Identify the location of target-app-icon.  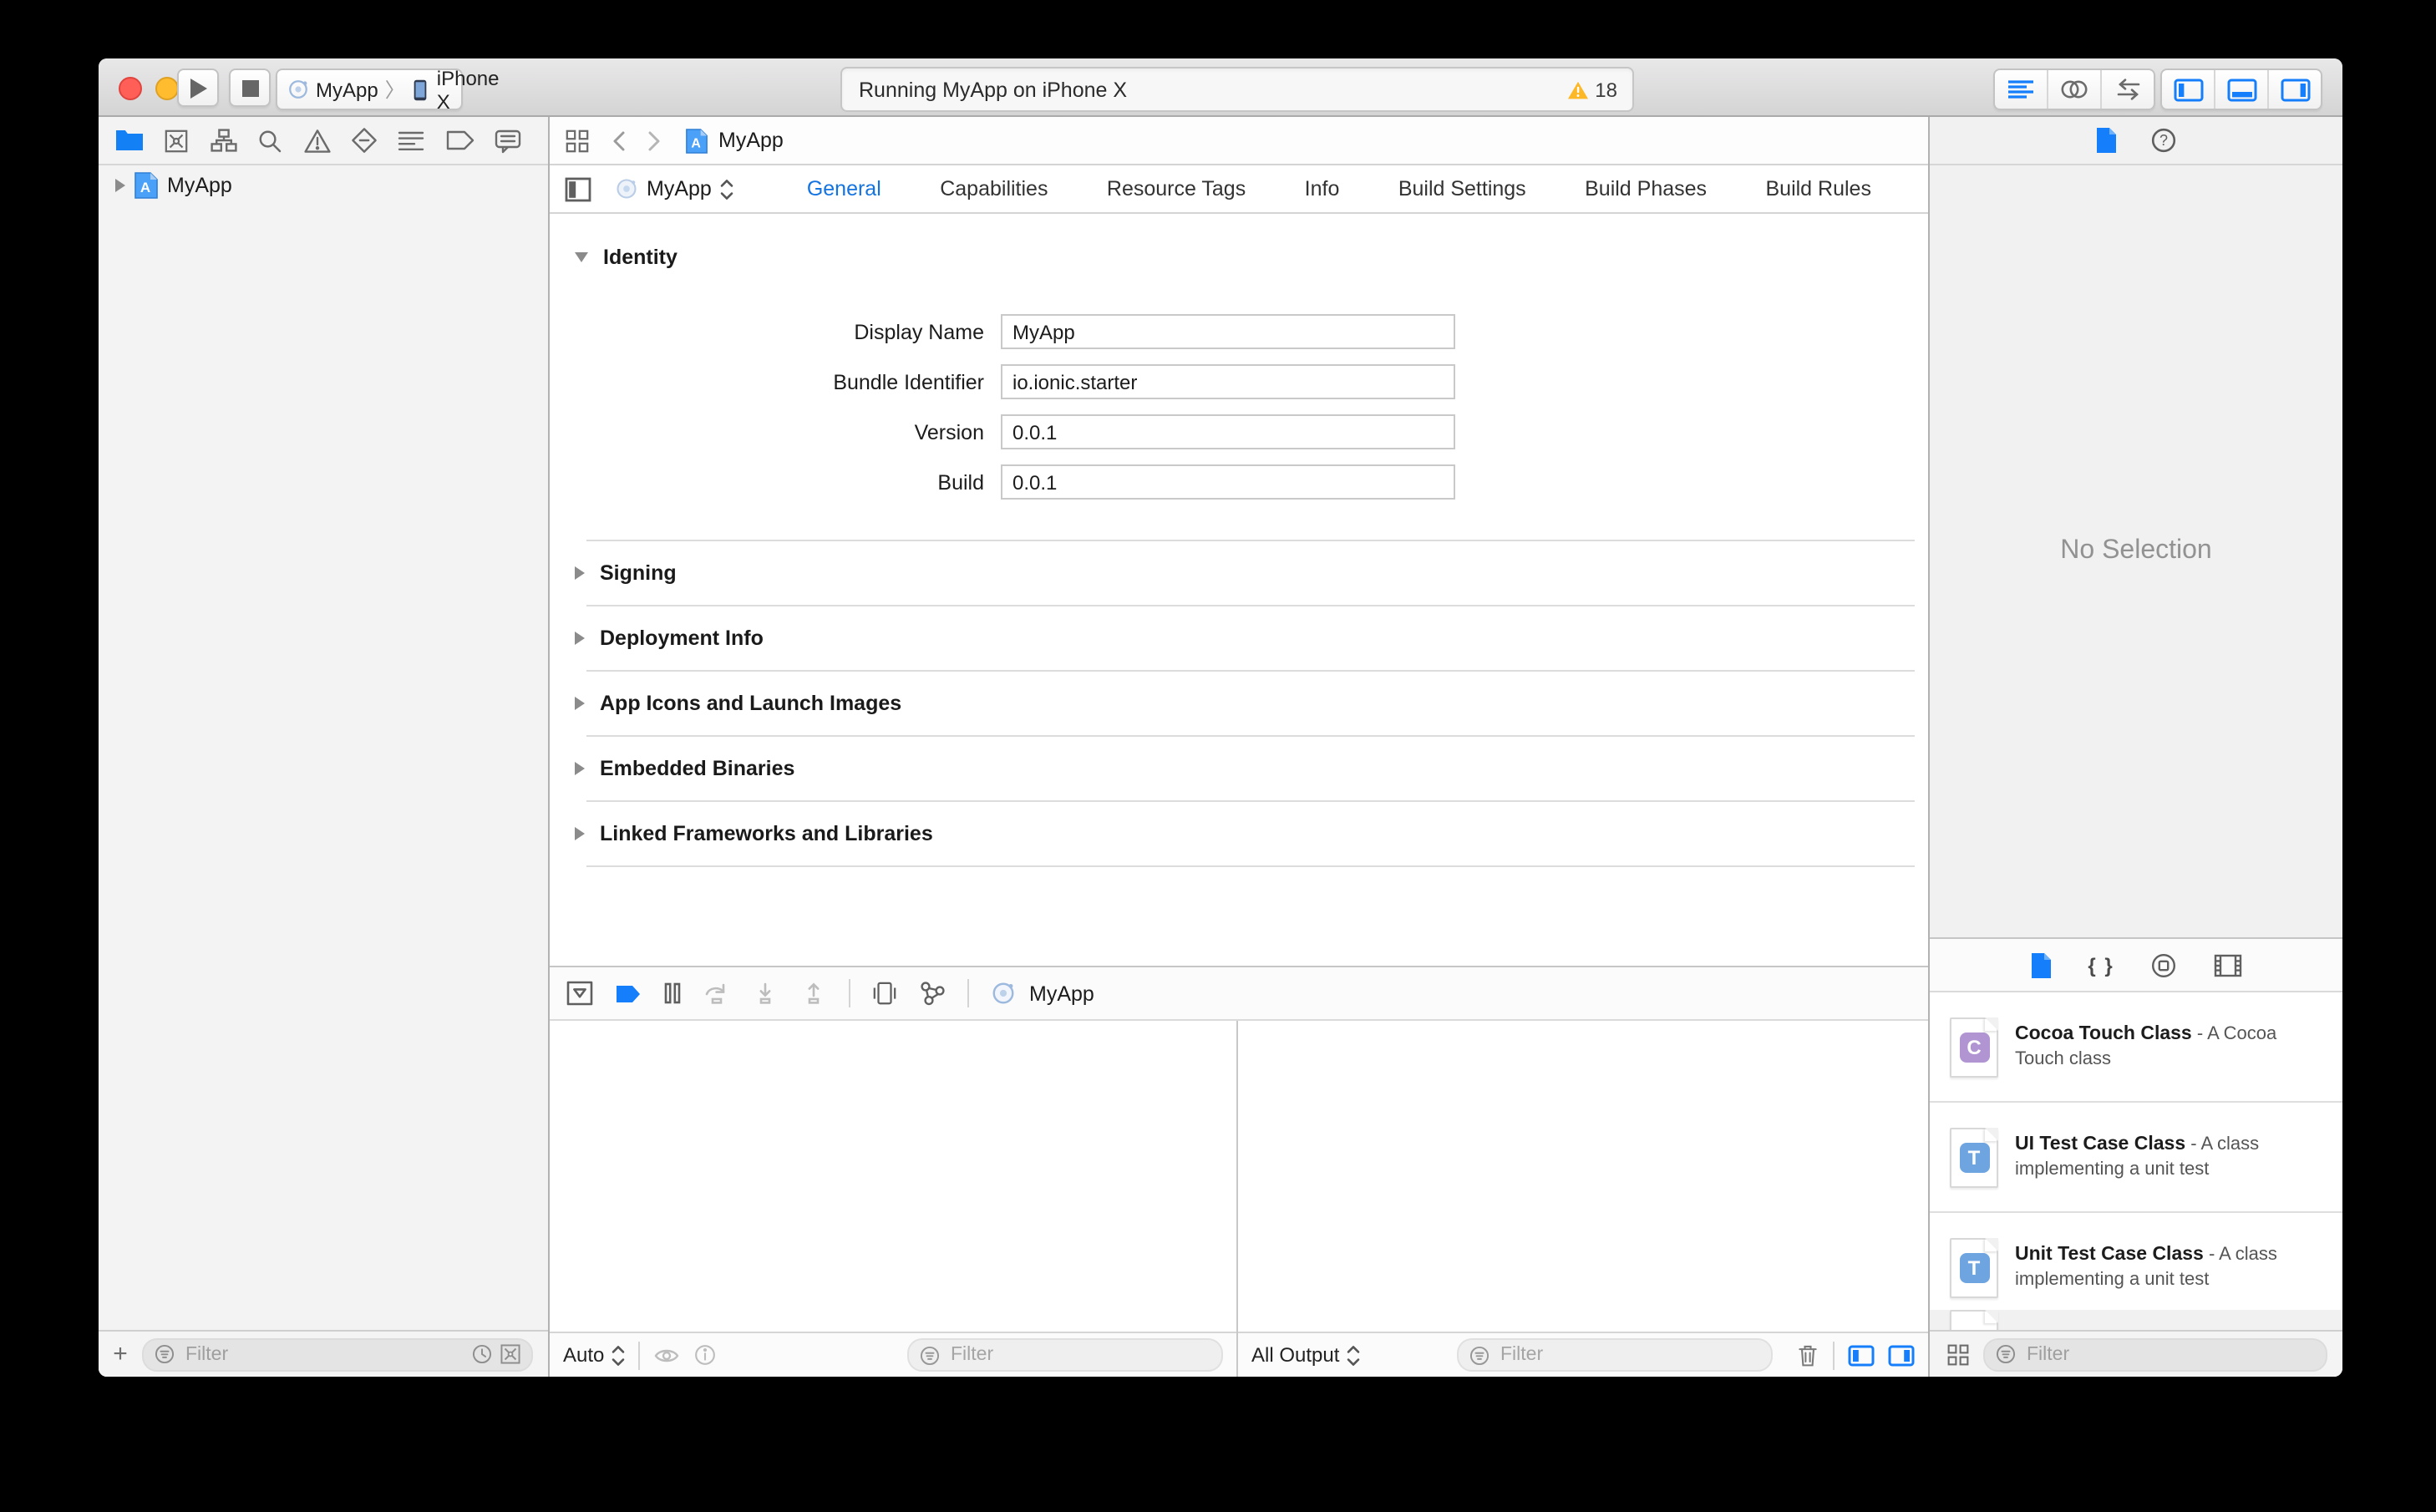
(626, 188).